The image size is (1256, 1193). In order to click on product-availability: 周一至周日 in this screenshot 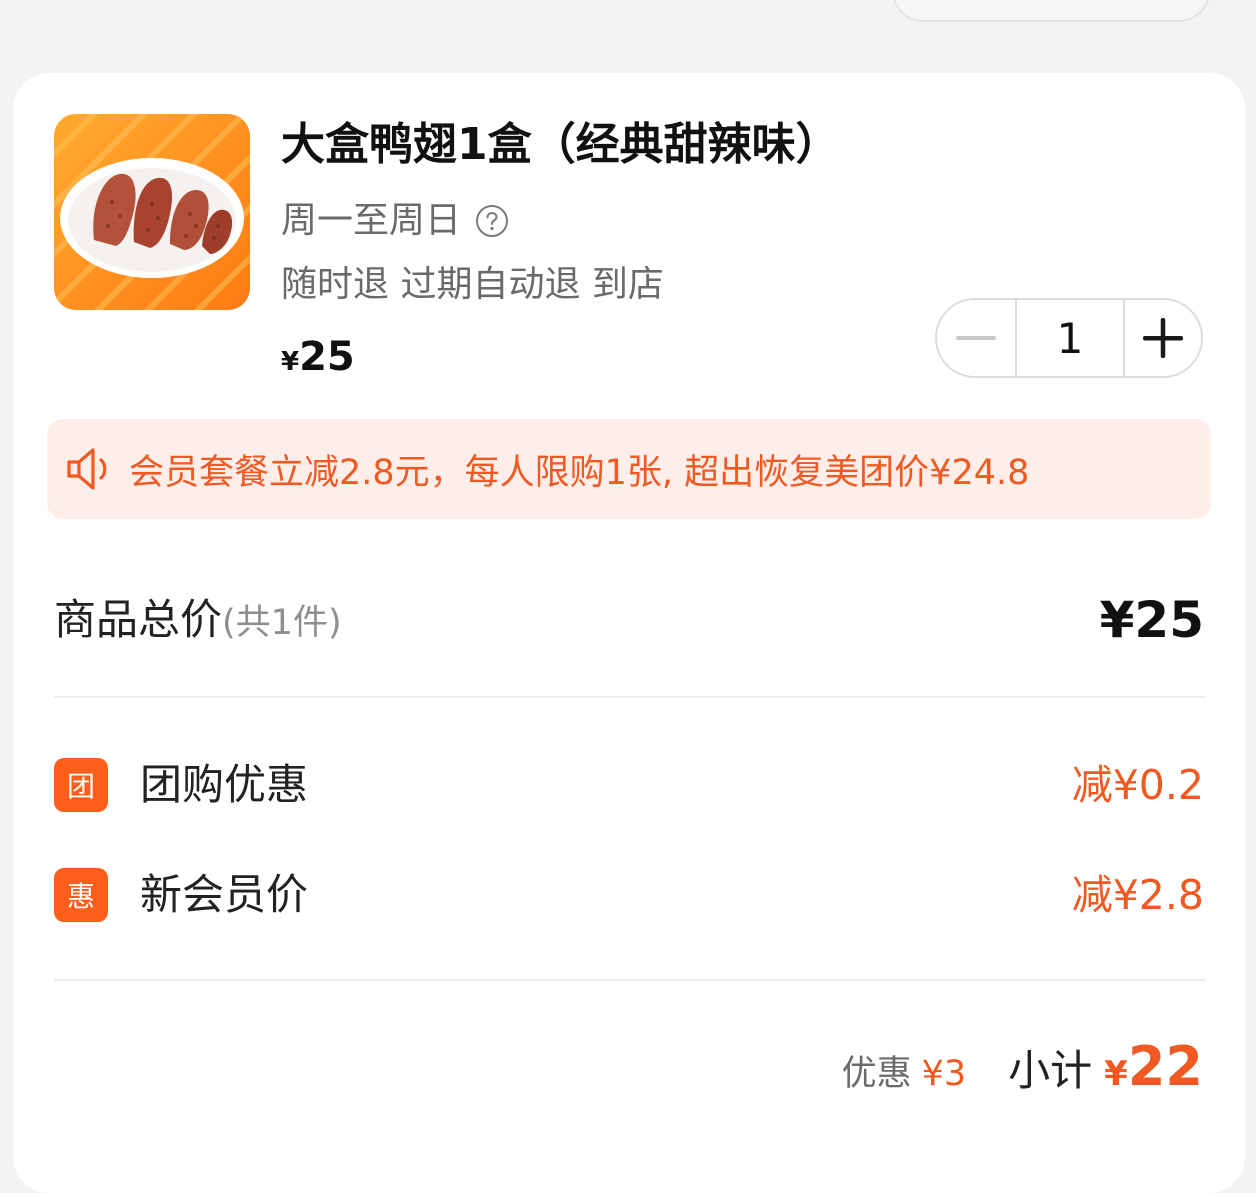, I will do `click(395, 221)`.